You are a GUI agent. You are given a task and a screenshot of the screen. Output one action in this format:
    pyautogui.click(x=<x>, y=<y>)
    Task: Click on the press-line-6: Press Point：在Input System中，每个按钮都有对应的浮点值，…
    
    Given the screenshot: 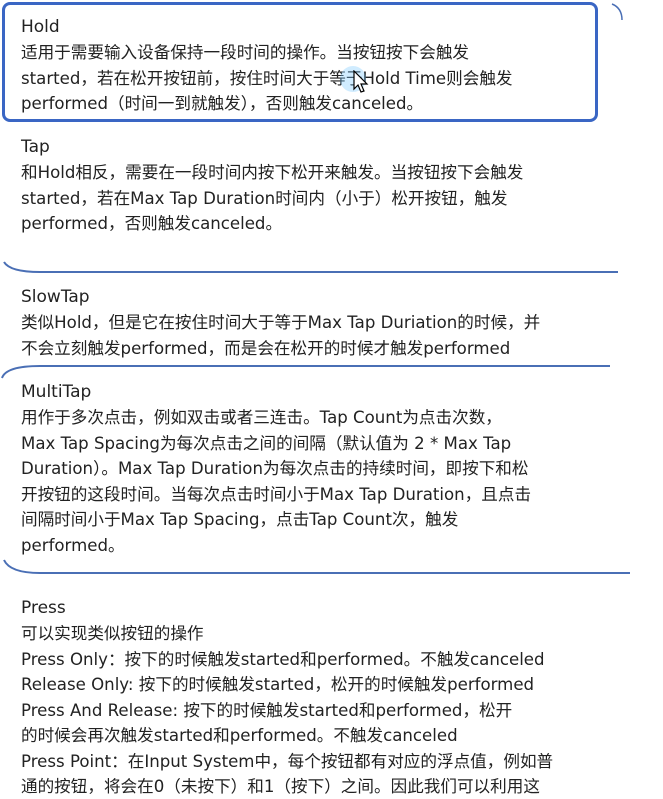 What is the action you would take?
    pyautogui.click(x=287, y=761)
    